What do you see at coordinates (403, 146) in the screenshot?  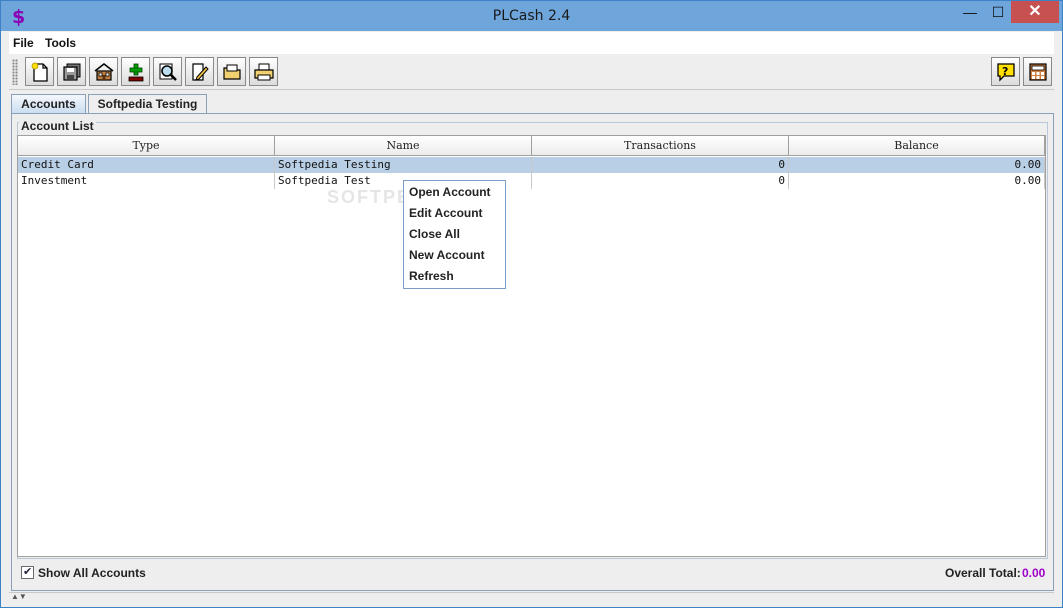 I see `column-header-name: Name` at bounding box center [403, 146].